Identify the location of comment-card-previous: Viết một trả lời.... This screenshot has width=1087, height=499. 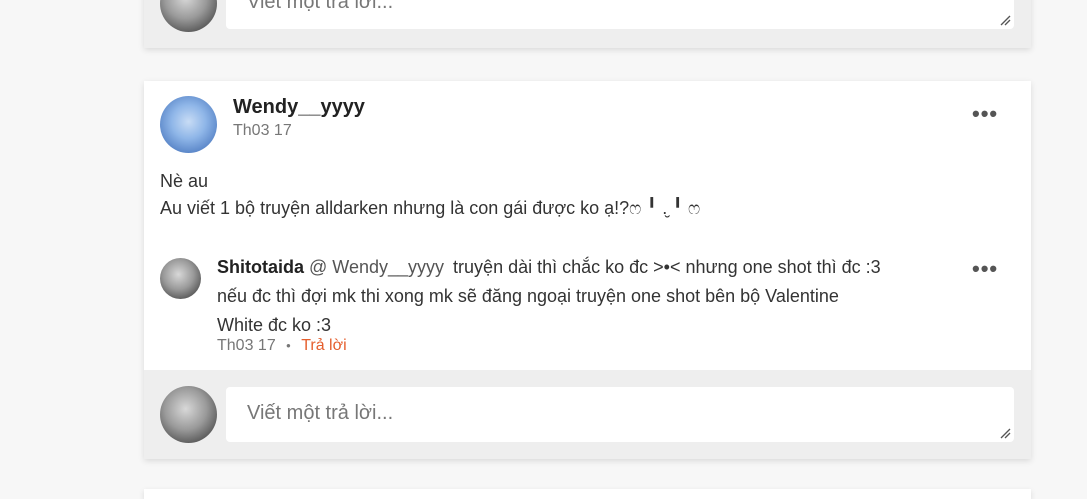
(587, 24).